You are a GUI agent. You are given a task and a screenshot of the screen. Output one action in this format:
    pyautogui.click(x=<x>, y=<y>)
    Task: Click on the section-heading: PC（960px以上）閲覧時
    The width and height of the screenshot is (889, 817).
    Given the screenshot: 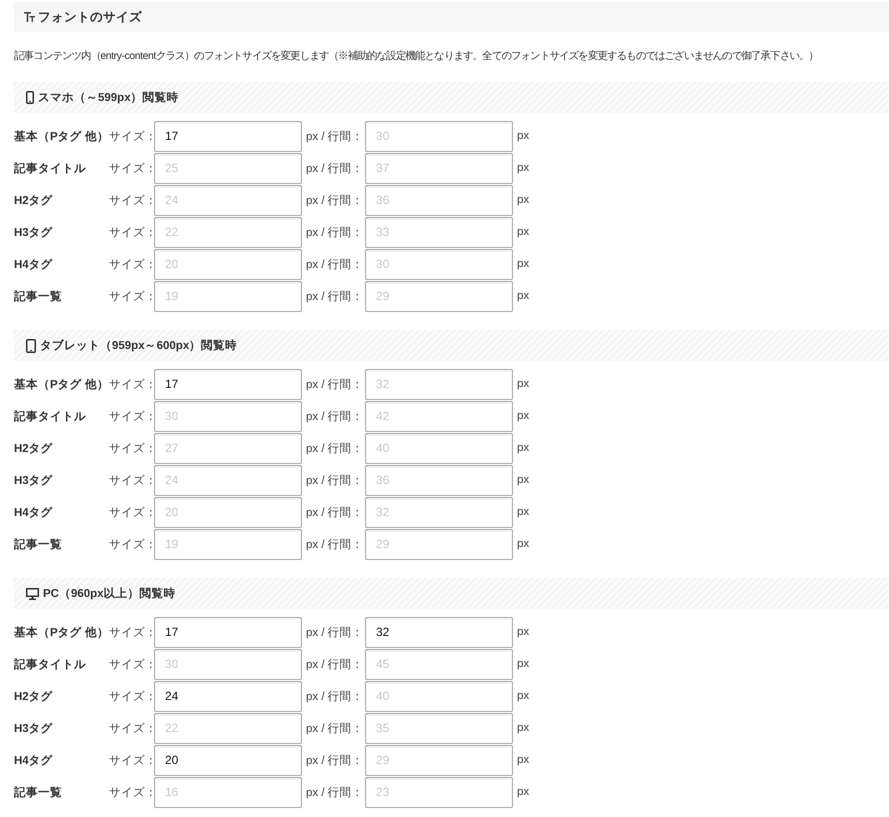 What is the action you would take?
    pyautogui.click(x=109, y=593)
    